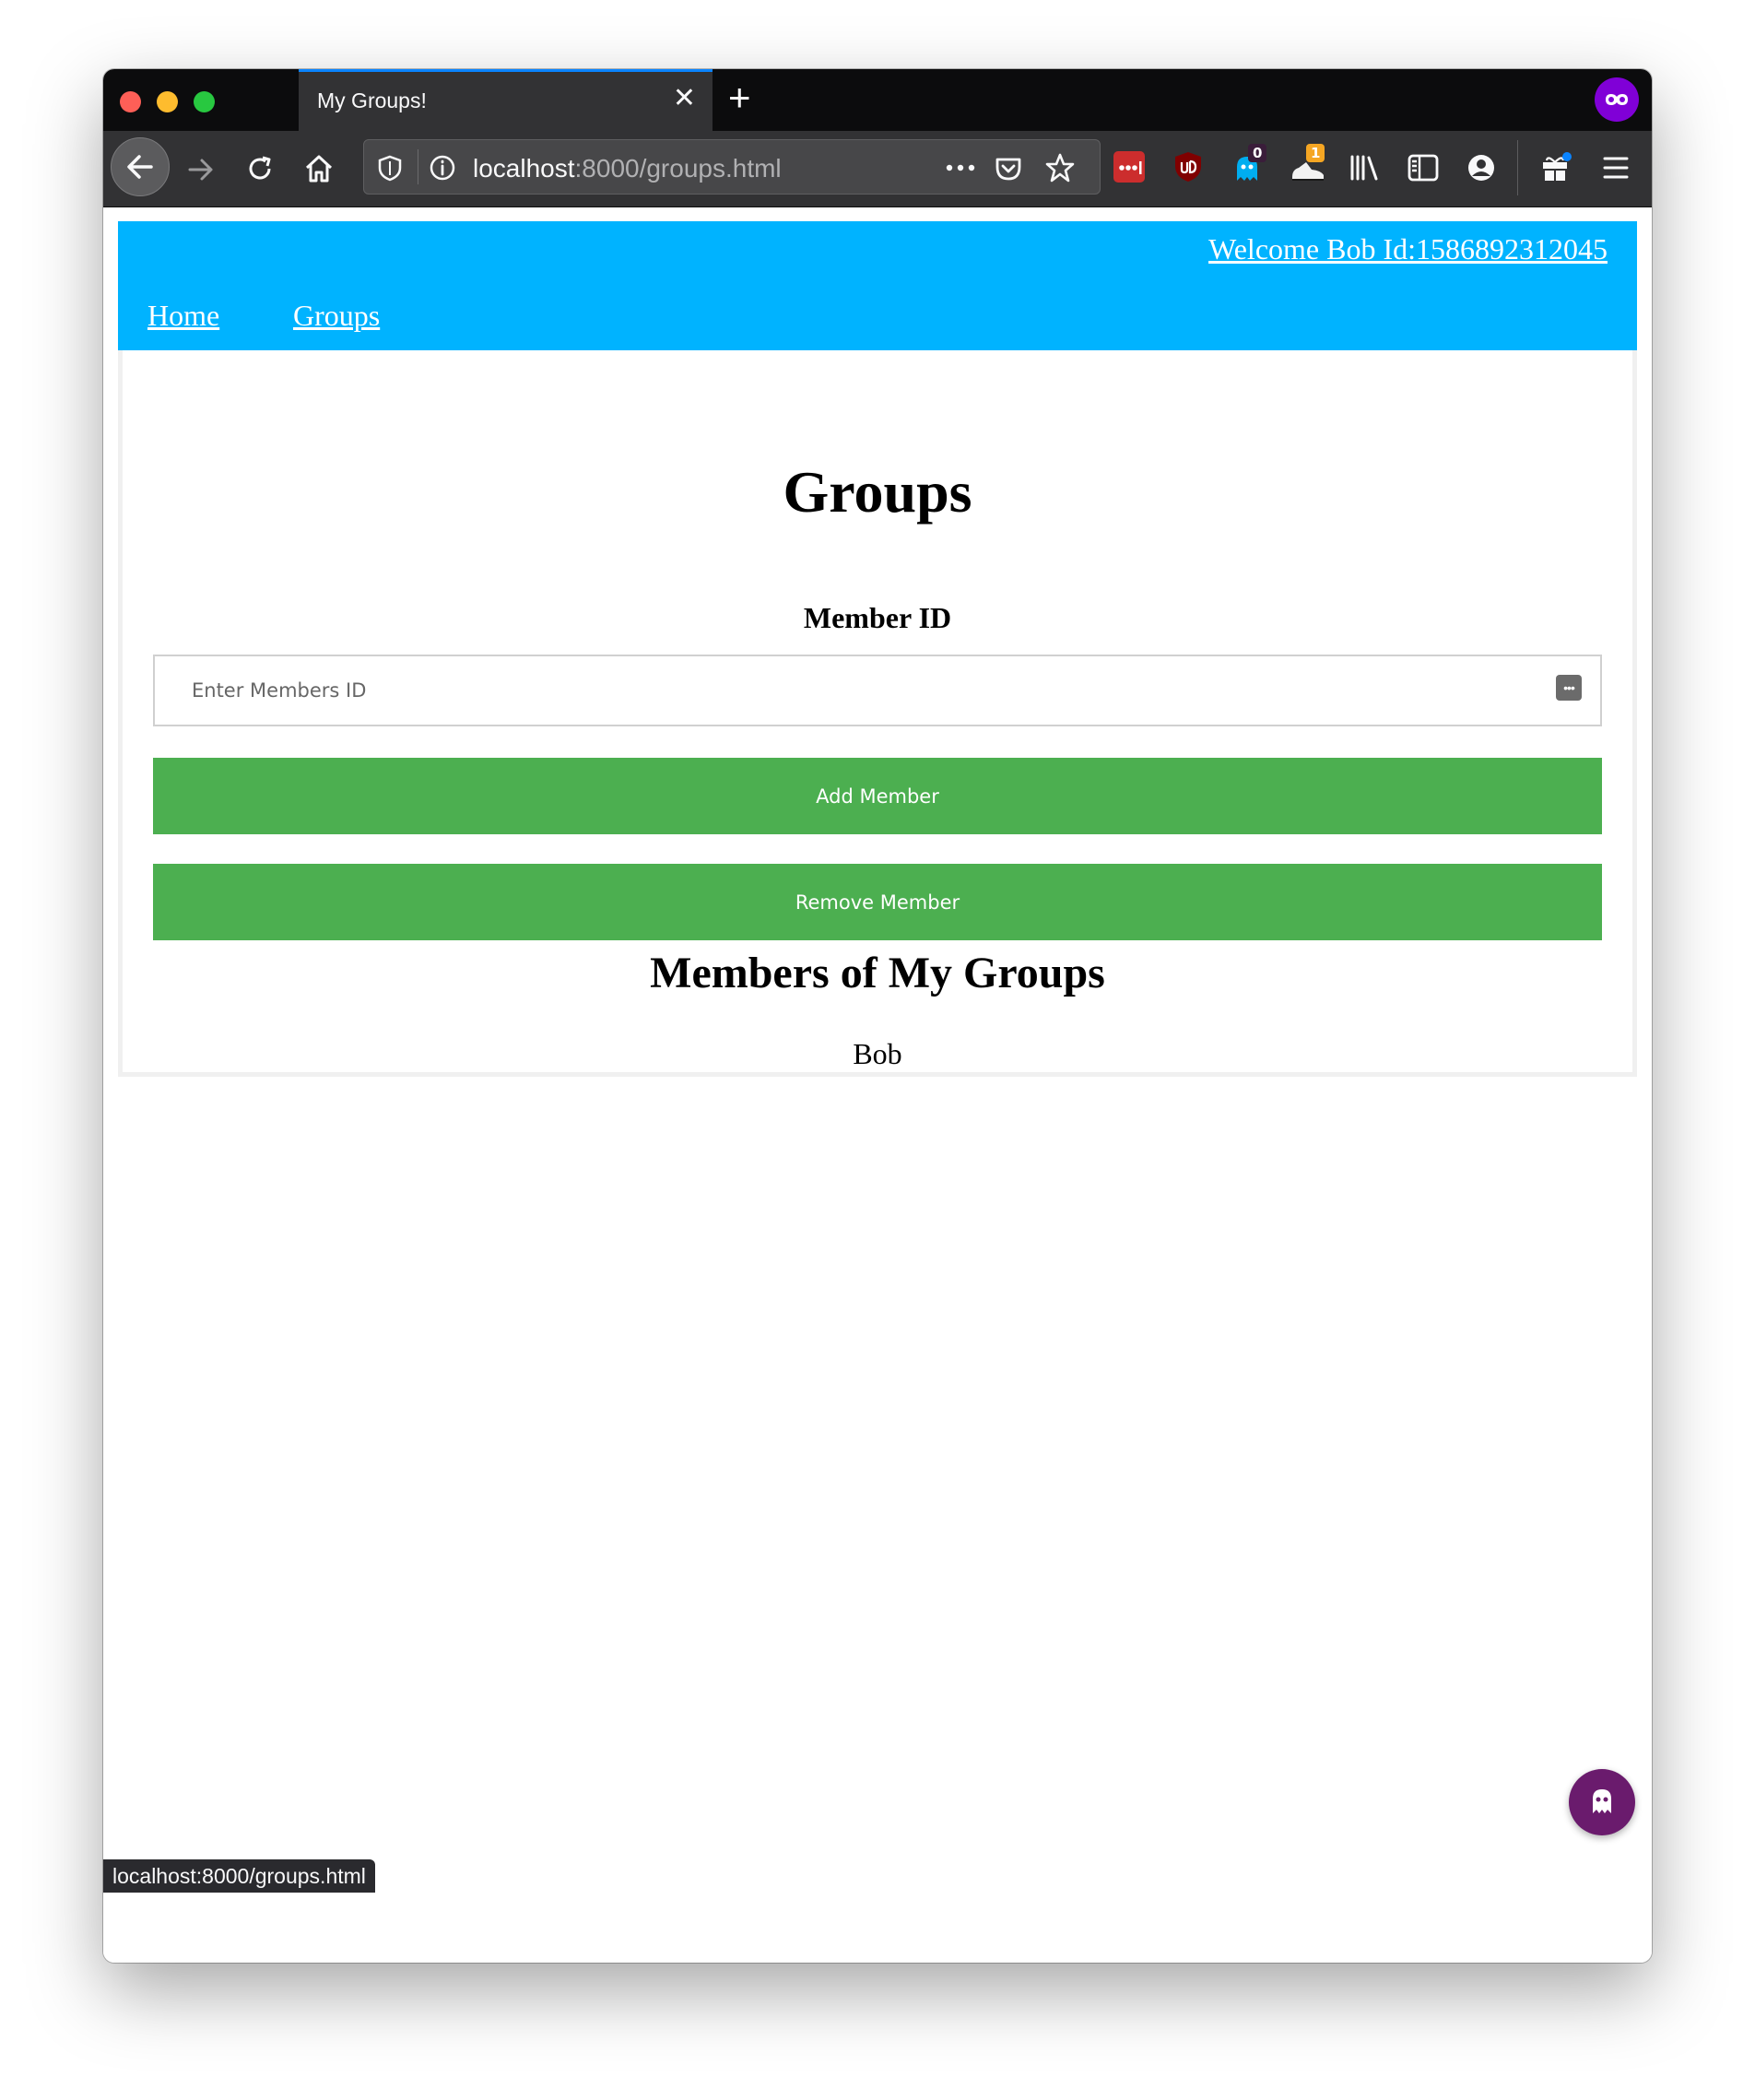  Describe the element at coordinates (1517, 168) in the screenshot. I see `toolbar-divider` at that location.